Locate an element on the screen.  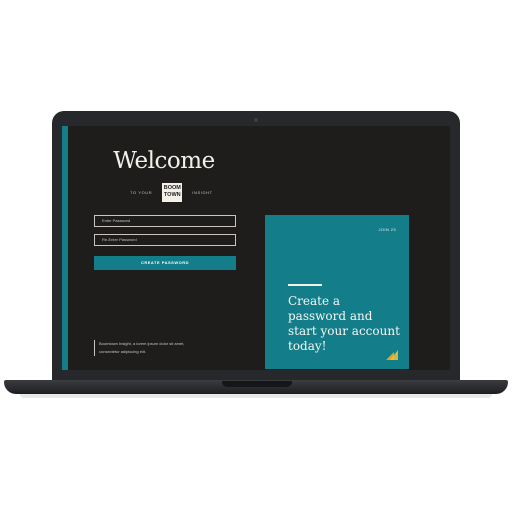
insight-label: INSIGHT is located at coordinates (202, 192).